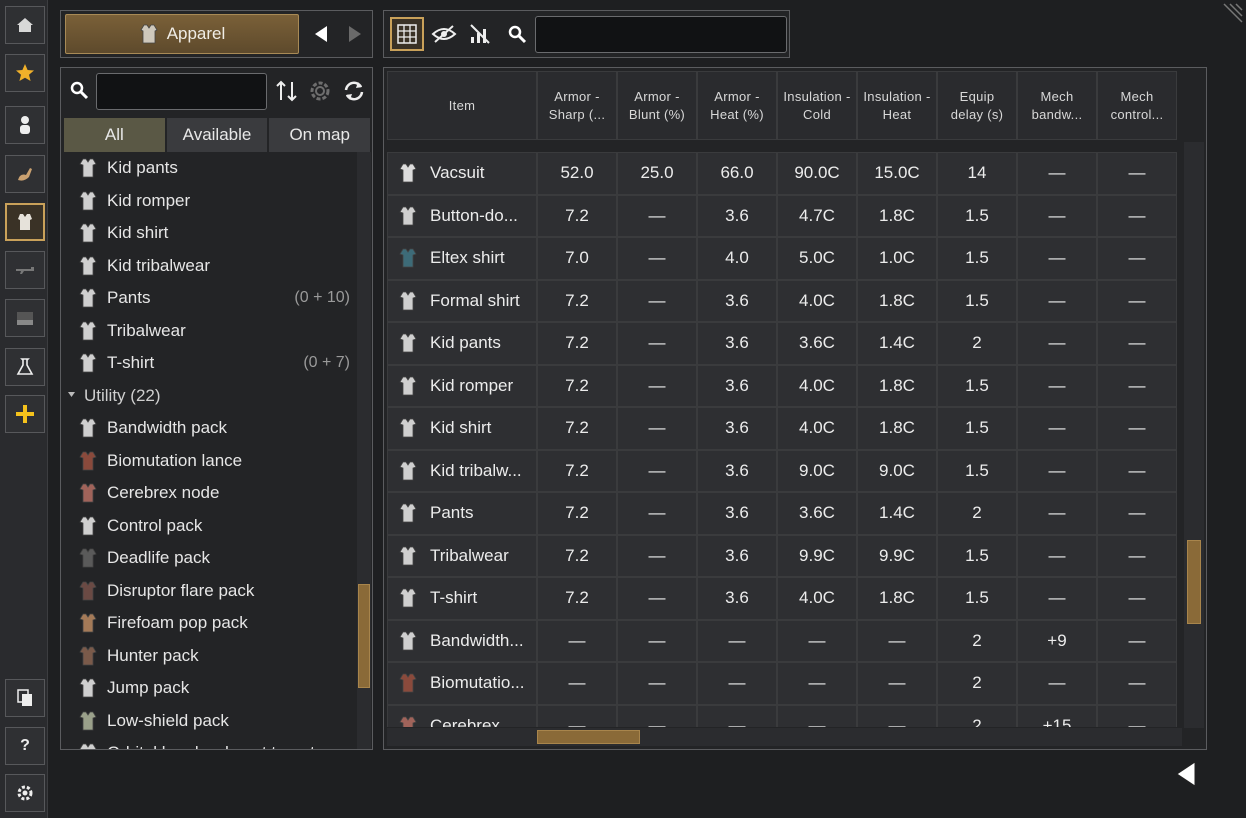 The image size is (1246, 818). What do you see at coordinates (25, 25) in the screenshot?
I see `home-icon` at bounding box center [25, 25].